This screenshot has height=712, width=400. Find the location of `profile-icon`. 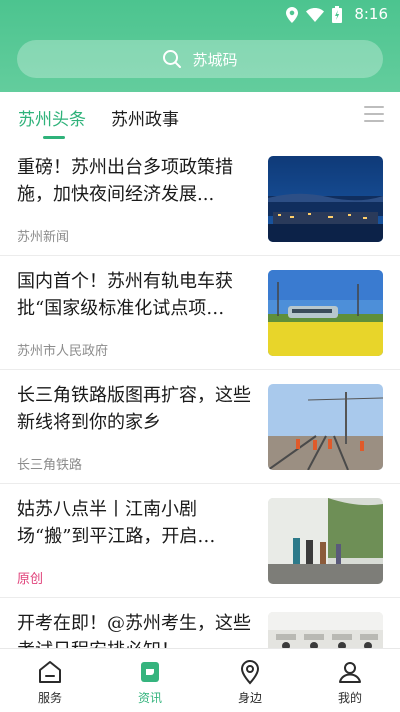

profile-icon is located at coordinates (350, 672).